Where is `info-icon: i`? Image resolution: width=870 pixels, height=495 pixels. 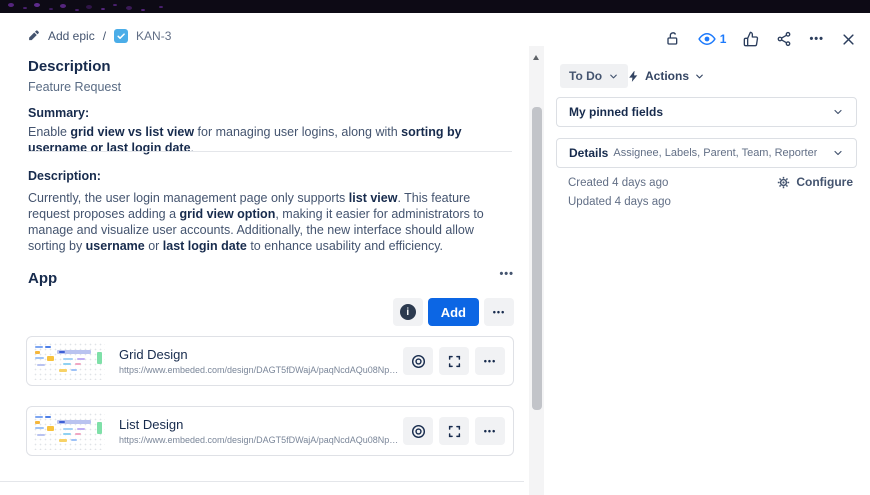
info-icon: i is located at coordinates (407, 312).